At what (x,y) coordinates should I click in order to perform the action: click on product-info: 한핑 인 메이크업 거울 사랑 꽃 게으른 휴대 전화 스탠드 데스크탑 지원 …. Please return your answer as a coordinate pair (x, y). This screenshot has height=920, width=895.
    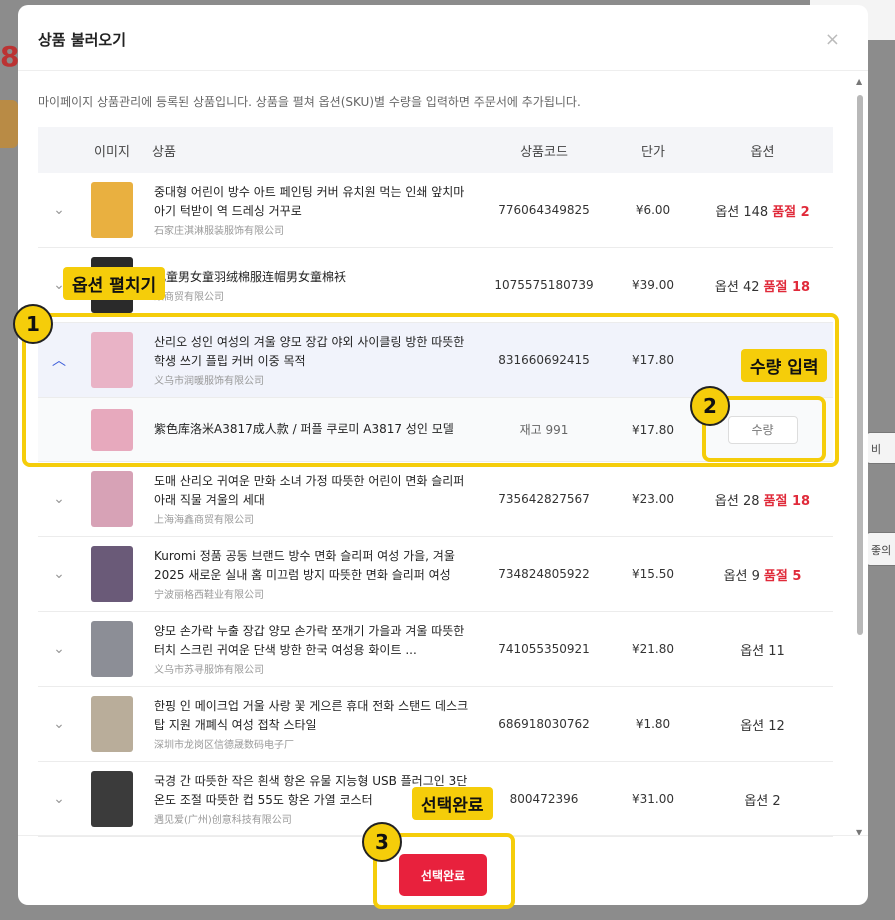
    Looking at the image, I should click on (309, 724).